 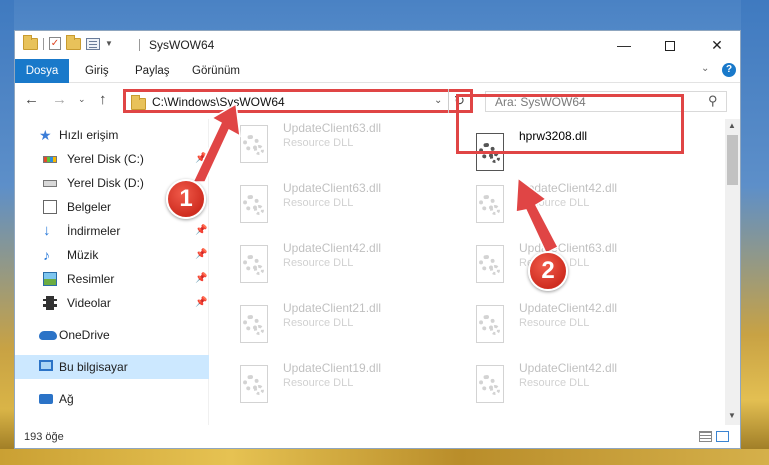 What do you see at coordinates (186, 199) in the screenshot?
I see `callout-step-1: 1` at bounding box center [186, 199].